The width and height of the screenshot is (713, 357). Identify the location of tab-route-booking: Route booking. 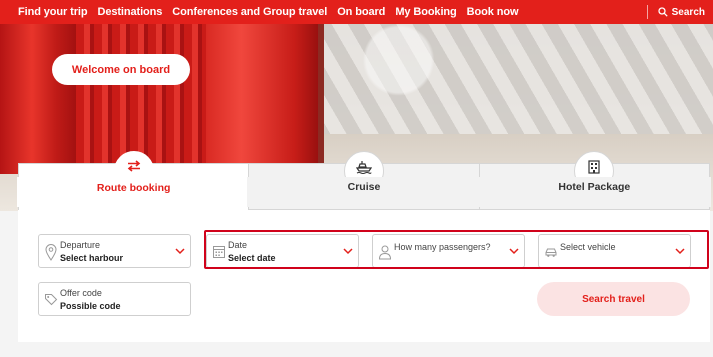
(134, 180).